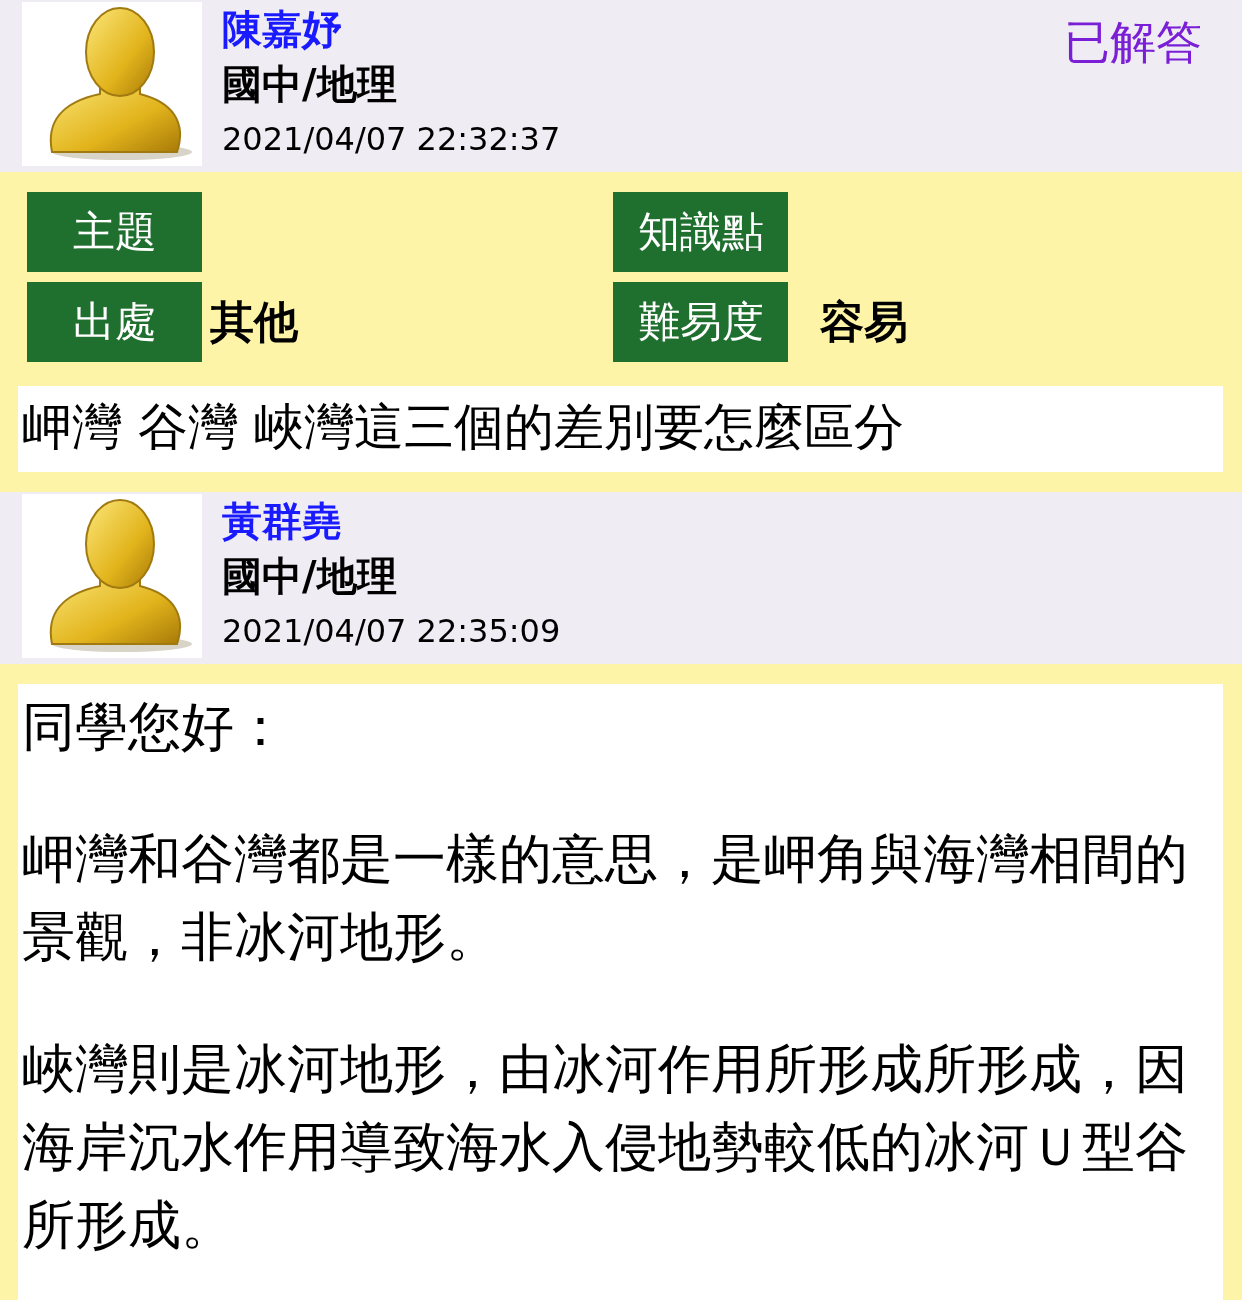 Image resolution: width=1242 pixels, height=1300 pixels. Describe the element at coordinates (391, 139) in the screenshot. I see `post-time: 2021/04/07 22:32:37` at that location.